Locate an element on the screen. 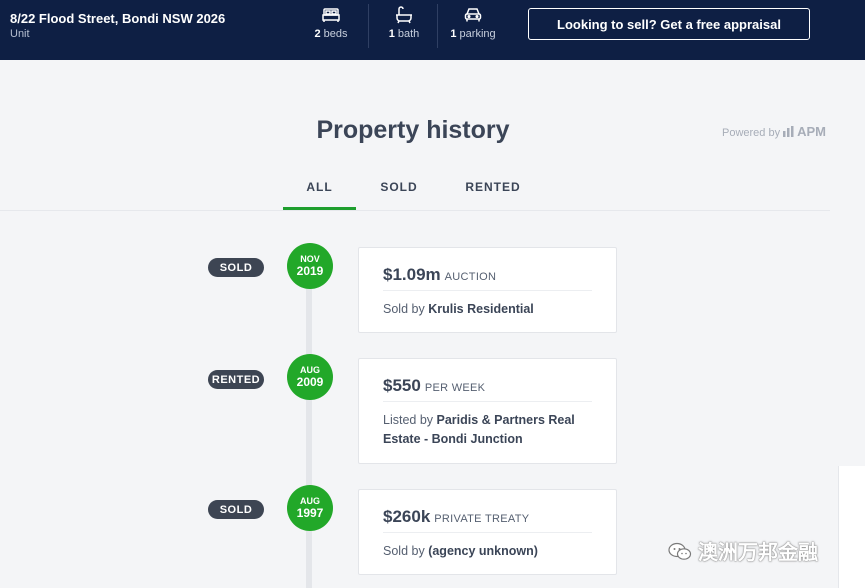 This screenshot has width=865, height=588. bed-icon is located at coordinates (331, 15).